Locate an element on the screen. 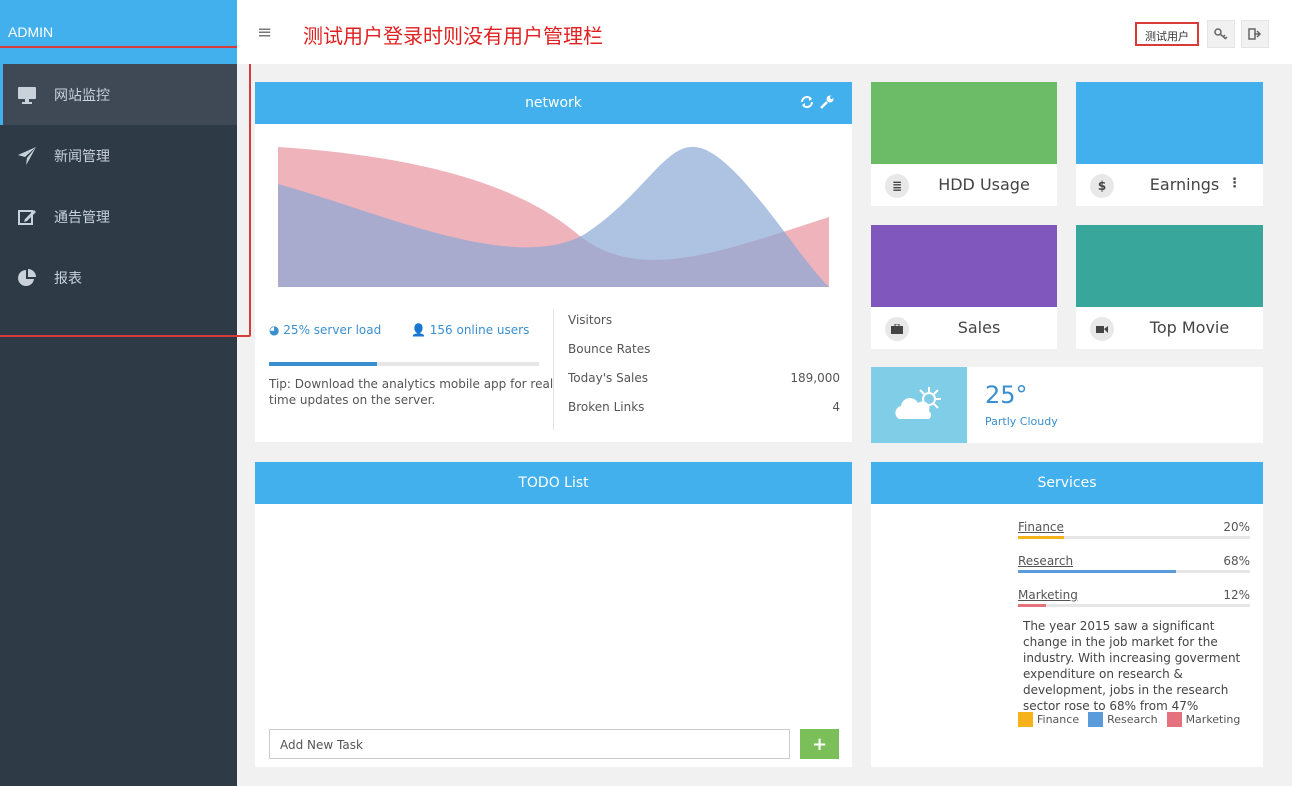  metric-label: Today's Sales is located at coordinates (608, 378).